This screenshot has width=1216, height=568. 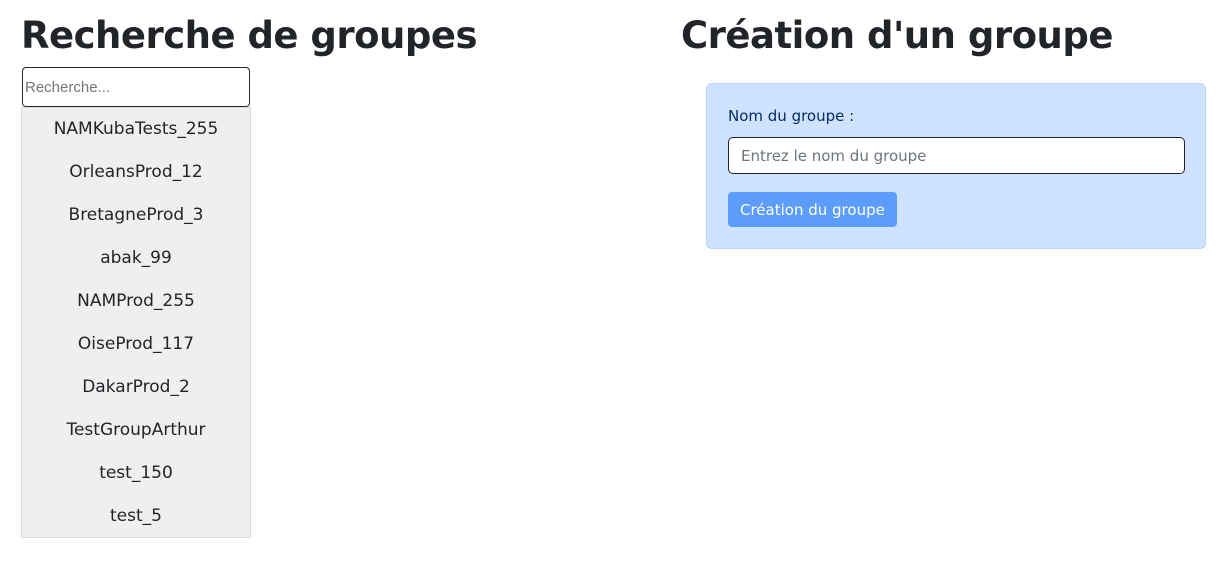 What do you see at coordinates (136, 129) in the screenshot?
I see `group-list-item: NAMKubaTests_255` at bounding box center [136, 129].